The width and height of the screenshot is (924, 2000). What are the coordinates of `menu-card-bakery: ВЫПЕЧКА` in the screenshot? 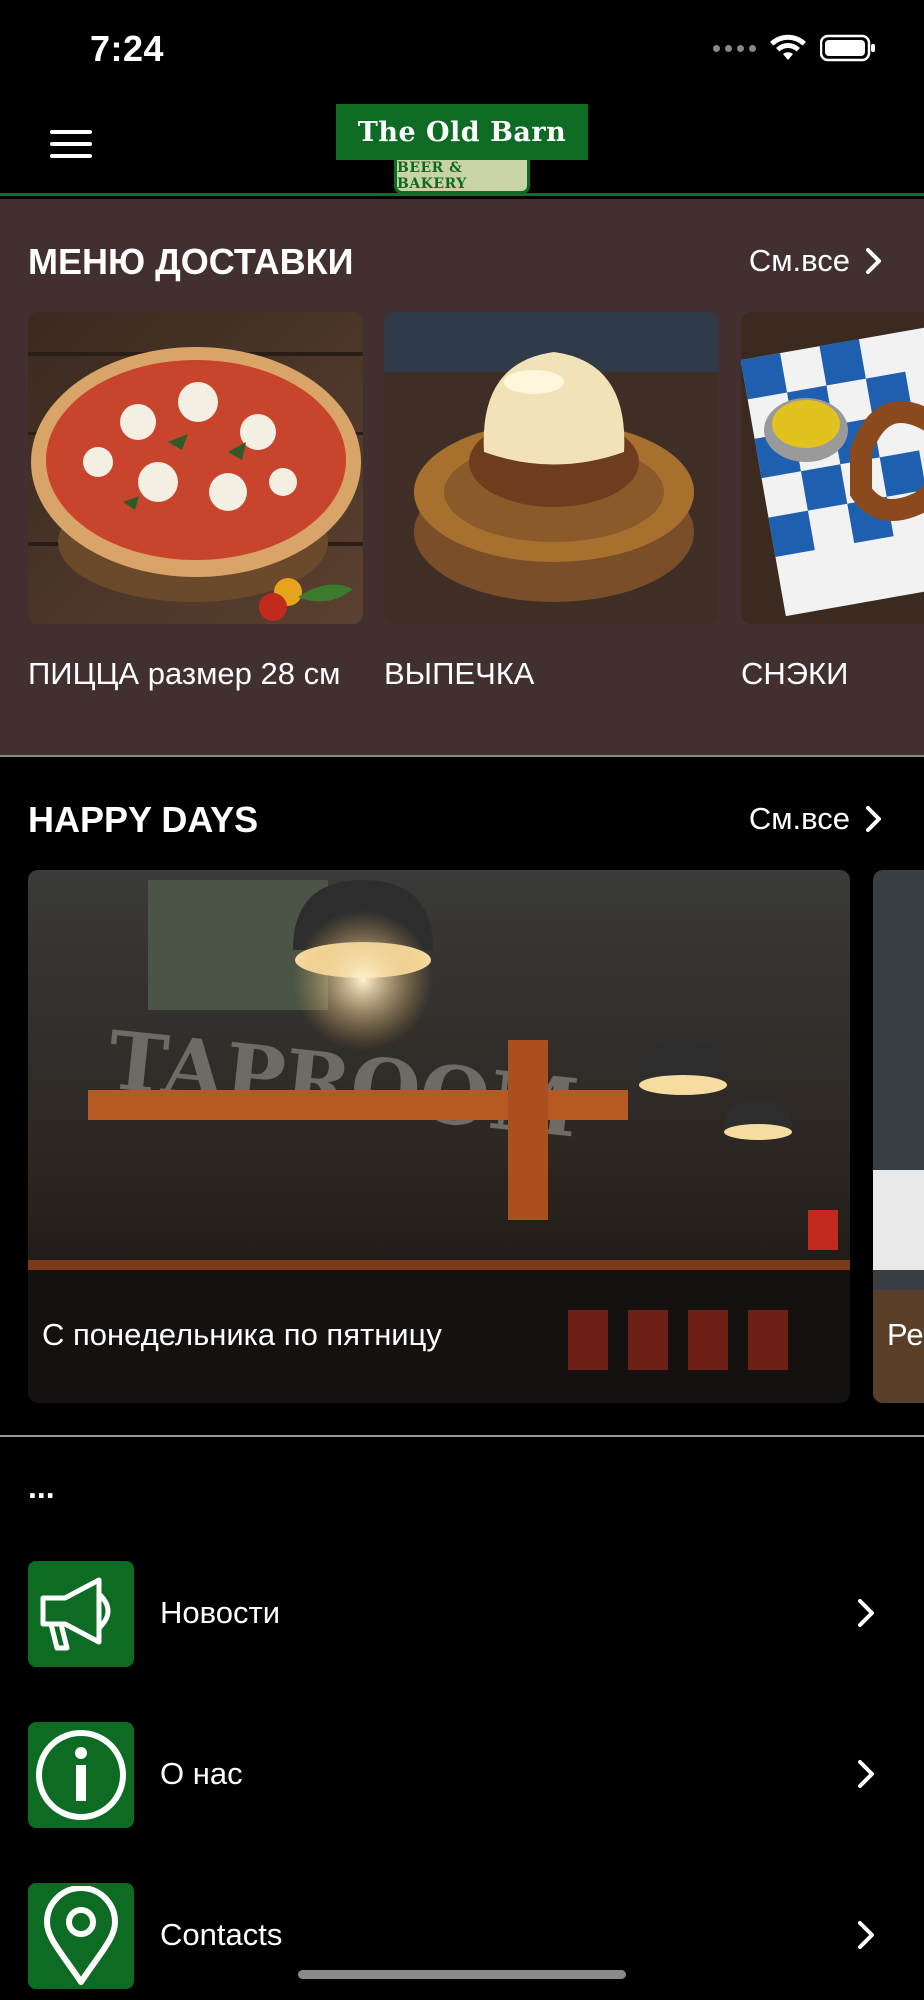 It's located at (551, 503).